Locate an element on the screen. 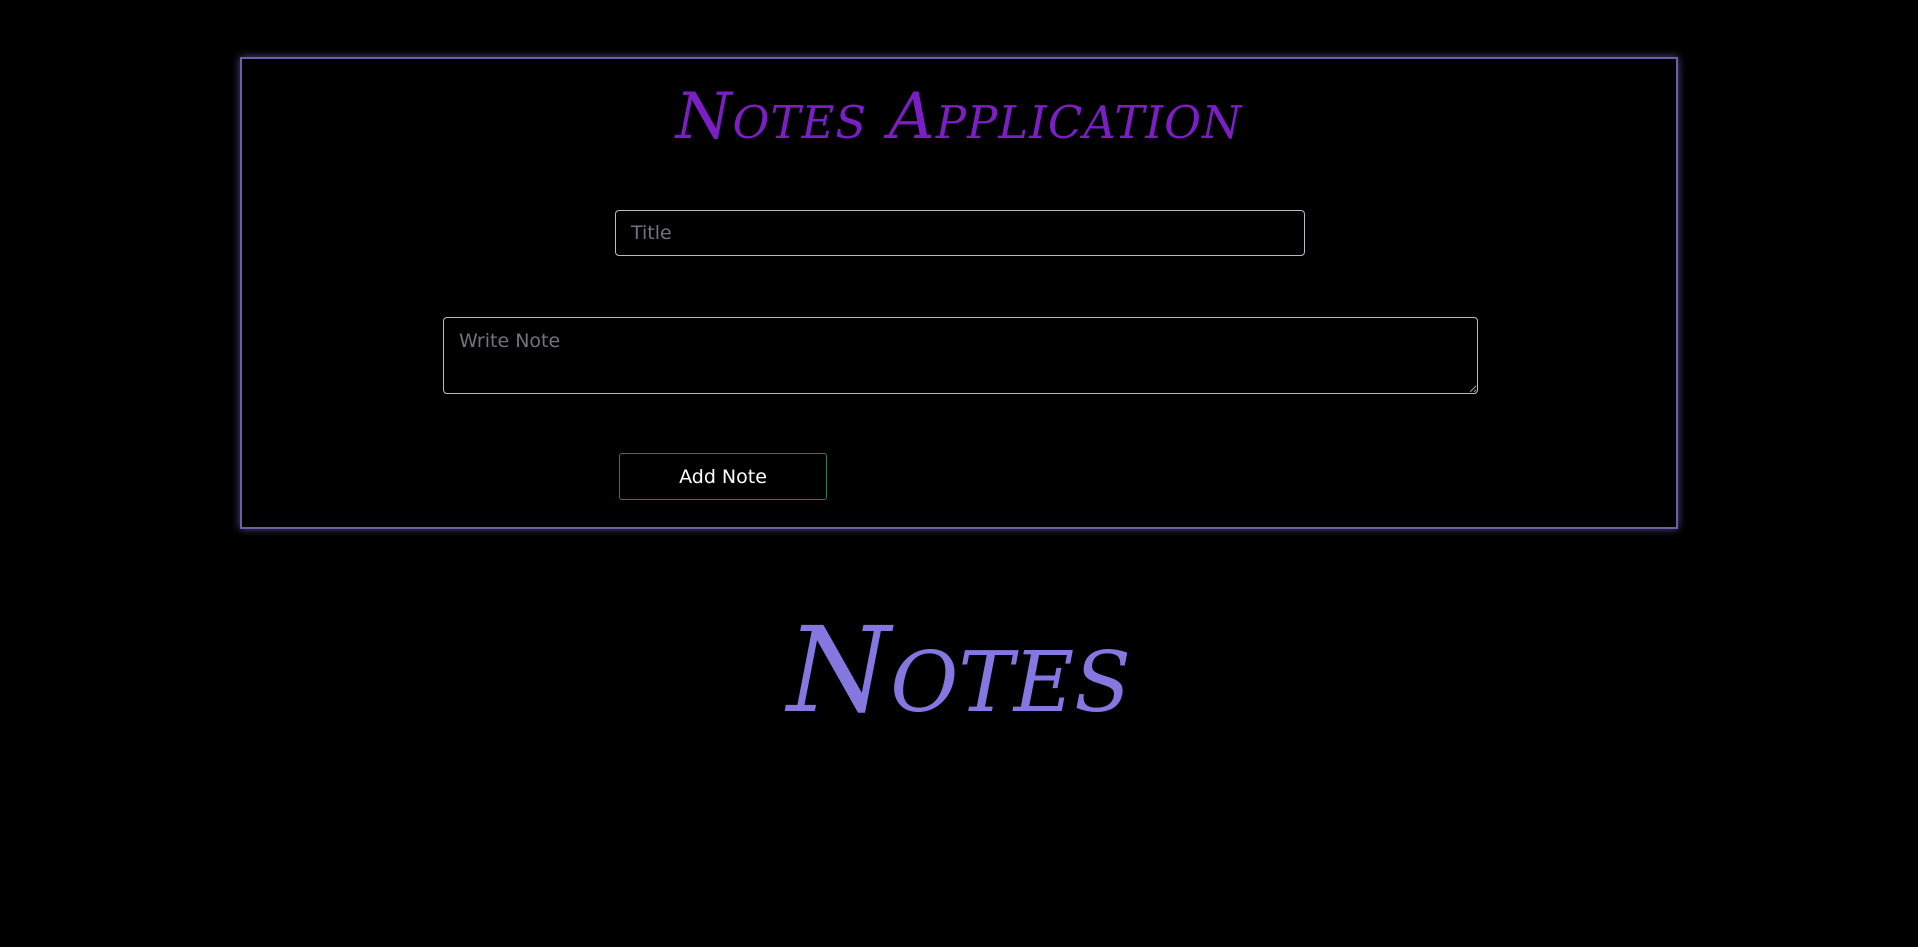  title-input is located at coordinates (960, 233).